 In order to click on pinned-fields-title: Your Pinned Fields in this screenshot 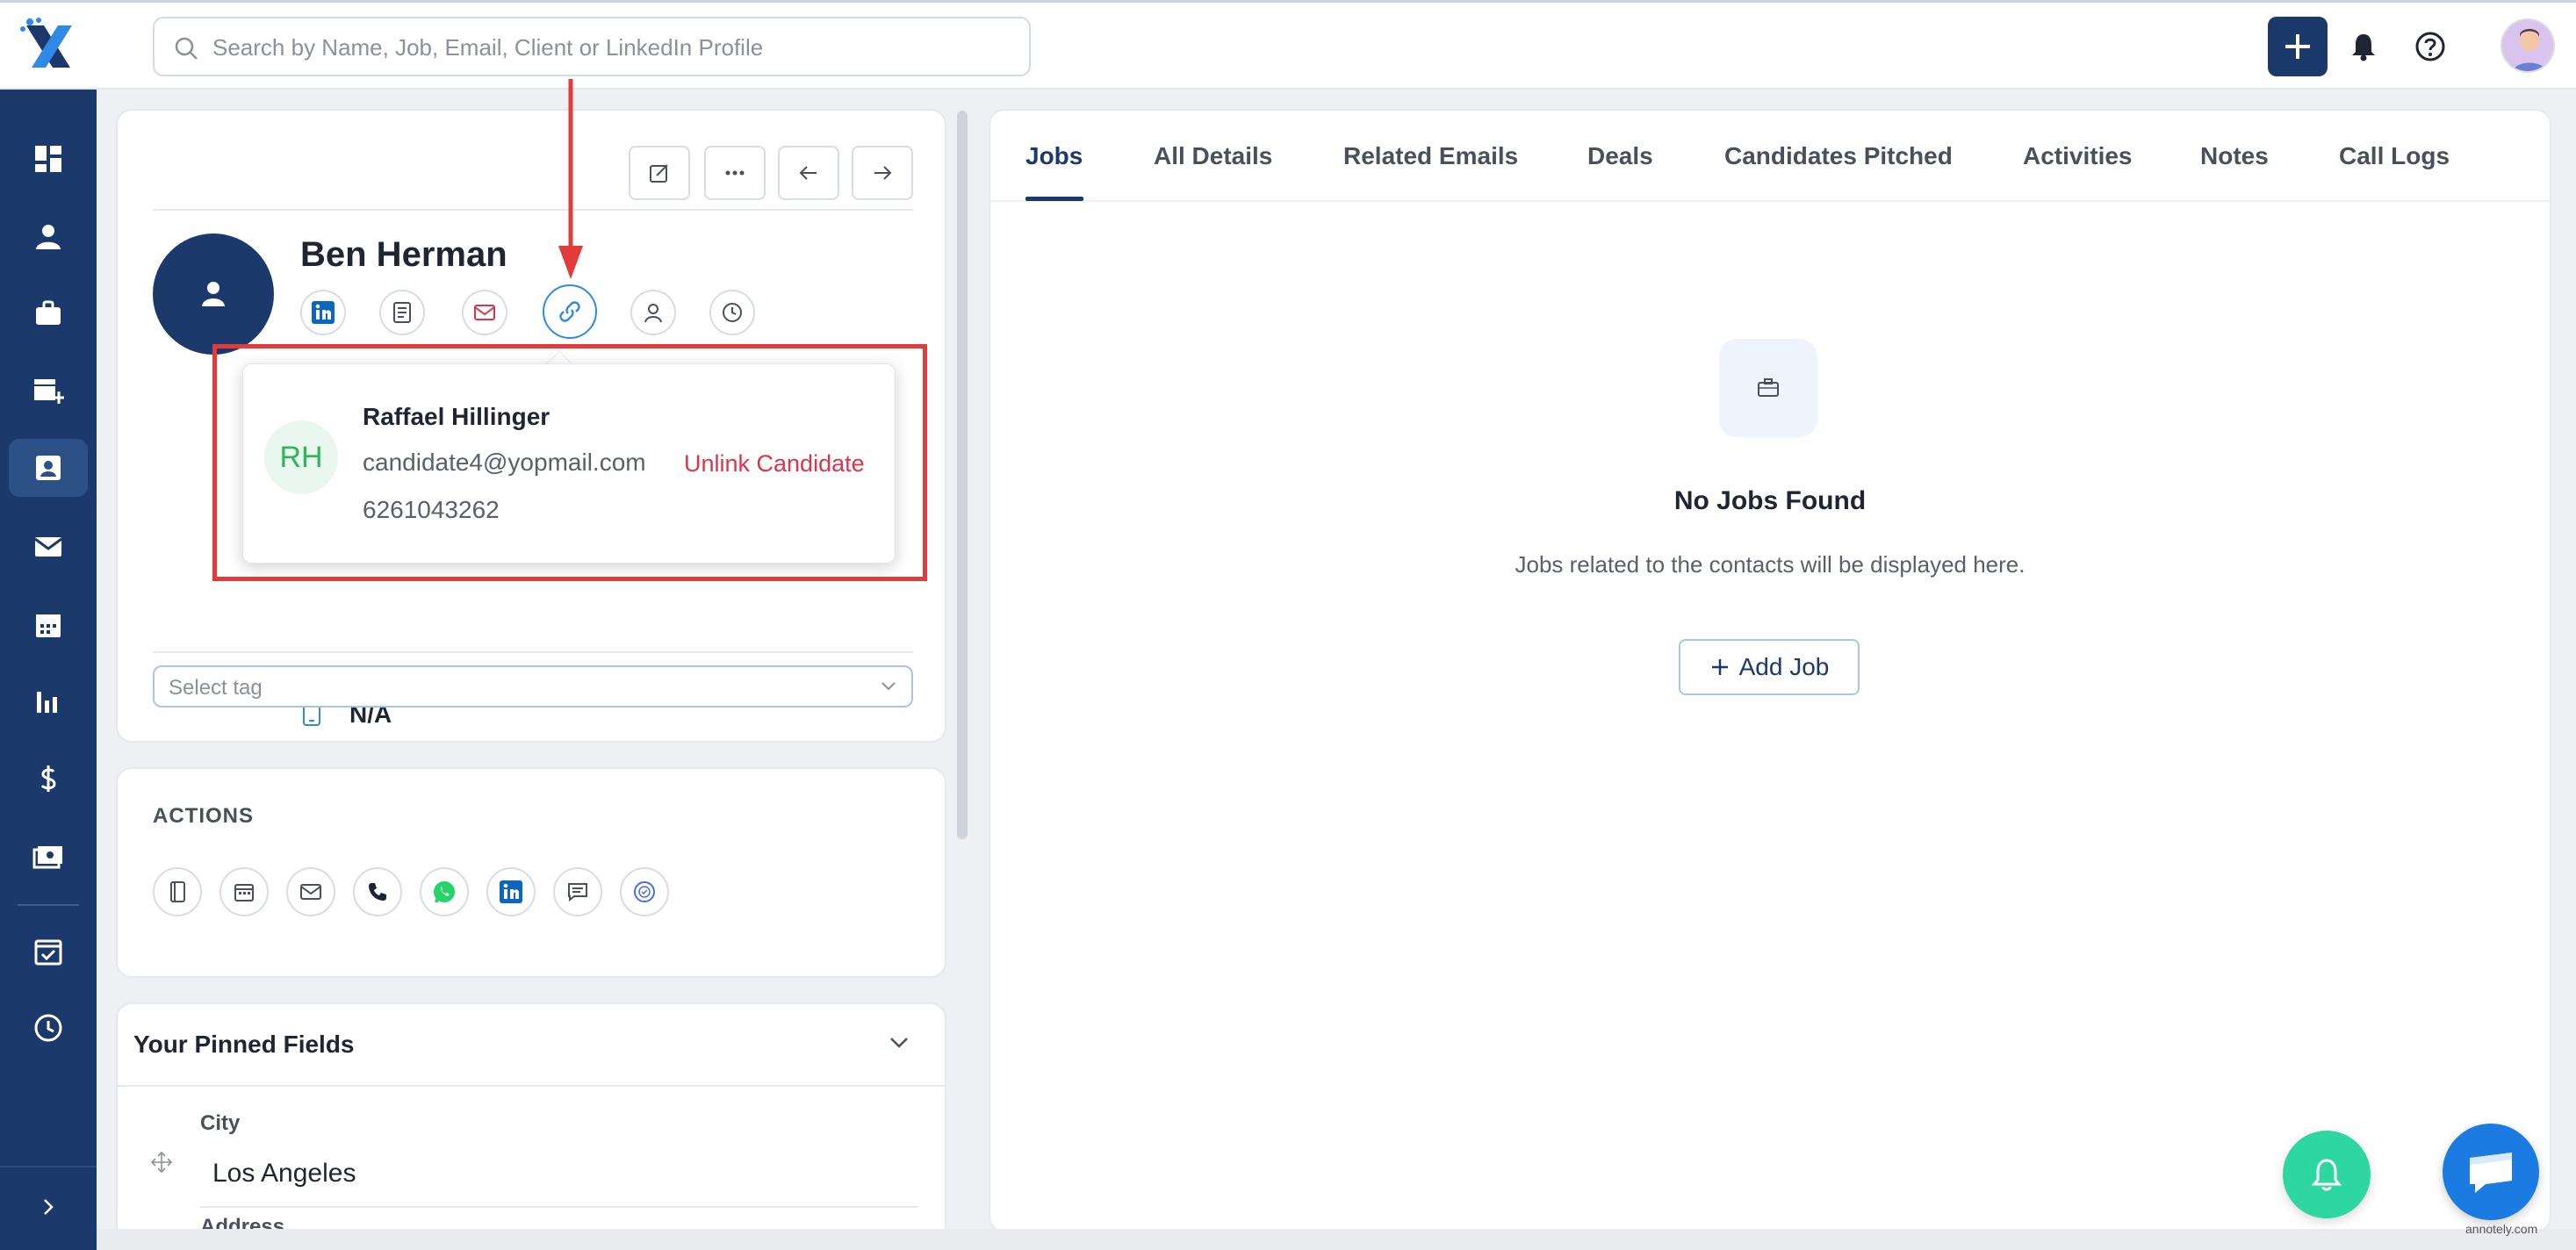, I will do `click(244, 1044)`.